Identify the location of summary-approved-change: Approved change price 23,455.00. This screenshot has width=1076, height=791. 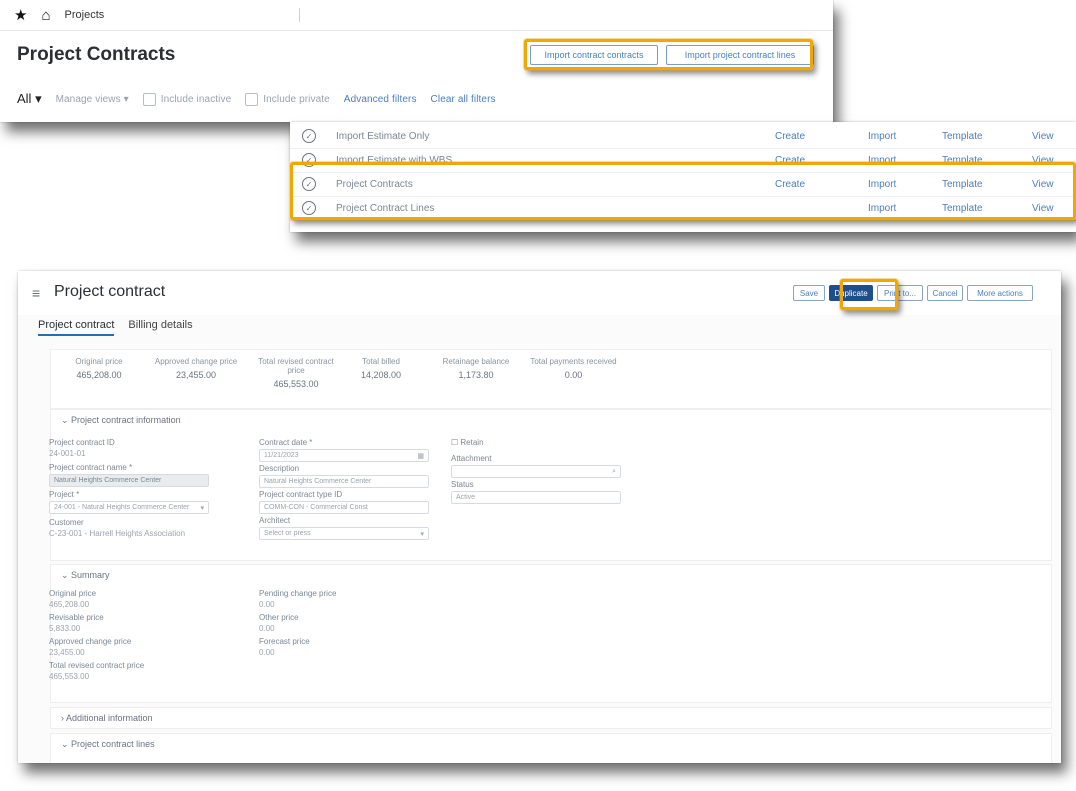
(196, 368).